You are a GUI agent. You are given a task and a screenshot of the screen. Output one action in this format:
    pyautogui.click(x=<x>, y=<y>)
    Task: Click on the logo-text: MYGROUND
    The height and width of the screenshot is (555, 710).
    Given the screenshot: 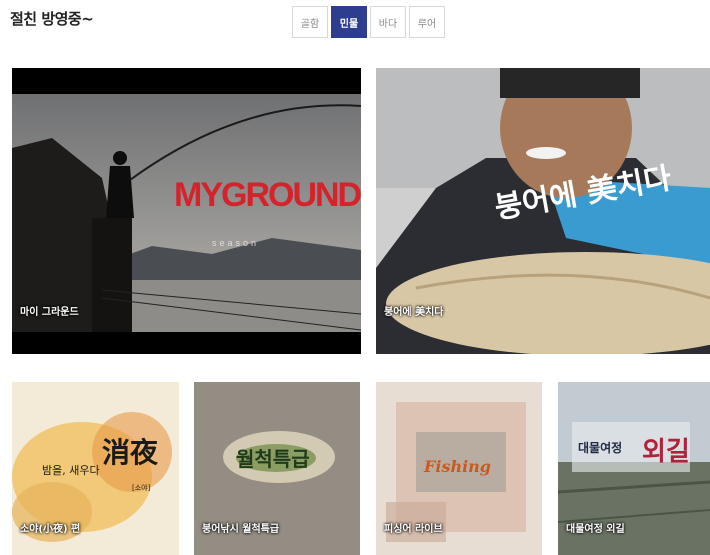 What is the action you would take?
    pyautogui.click(x=267, y=195)
    